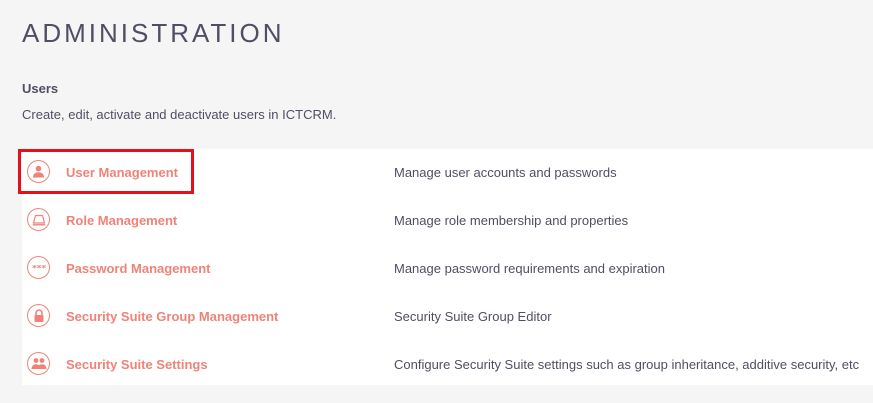 The height and width of the screenshot is (403, 873). What do you see at coordinates (505, 172) in the screenshot?
I see `user-management-description: Manage user accounts and passwords` at bounding box center [505, 172].